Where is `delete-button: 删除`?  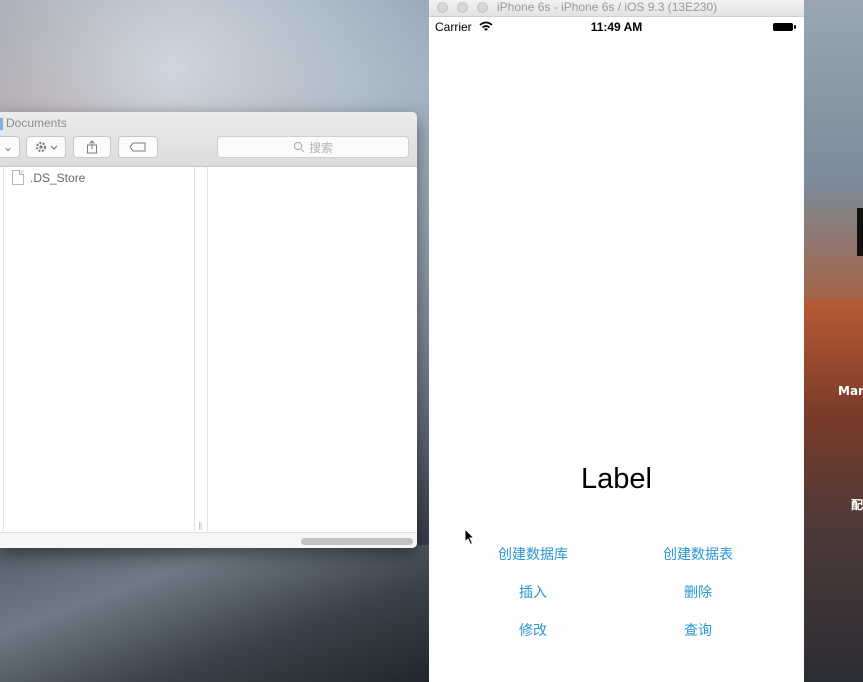
delete-button: 删除 is located at coordinates (698, 592).